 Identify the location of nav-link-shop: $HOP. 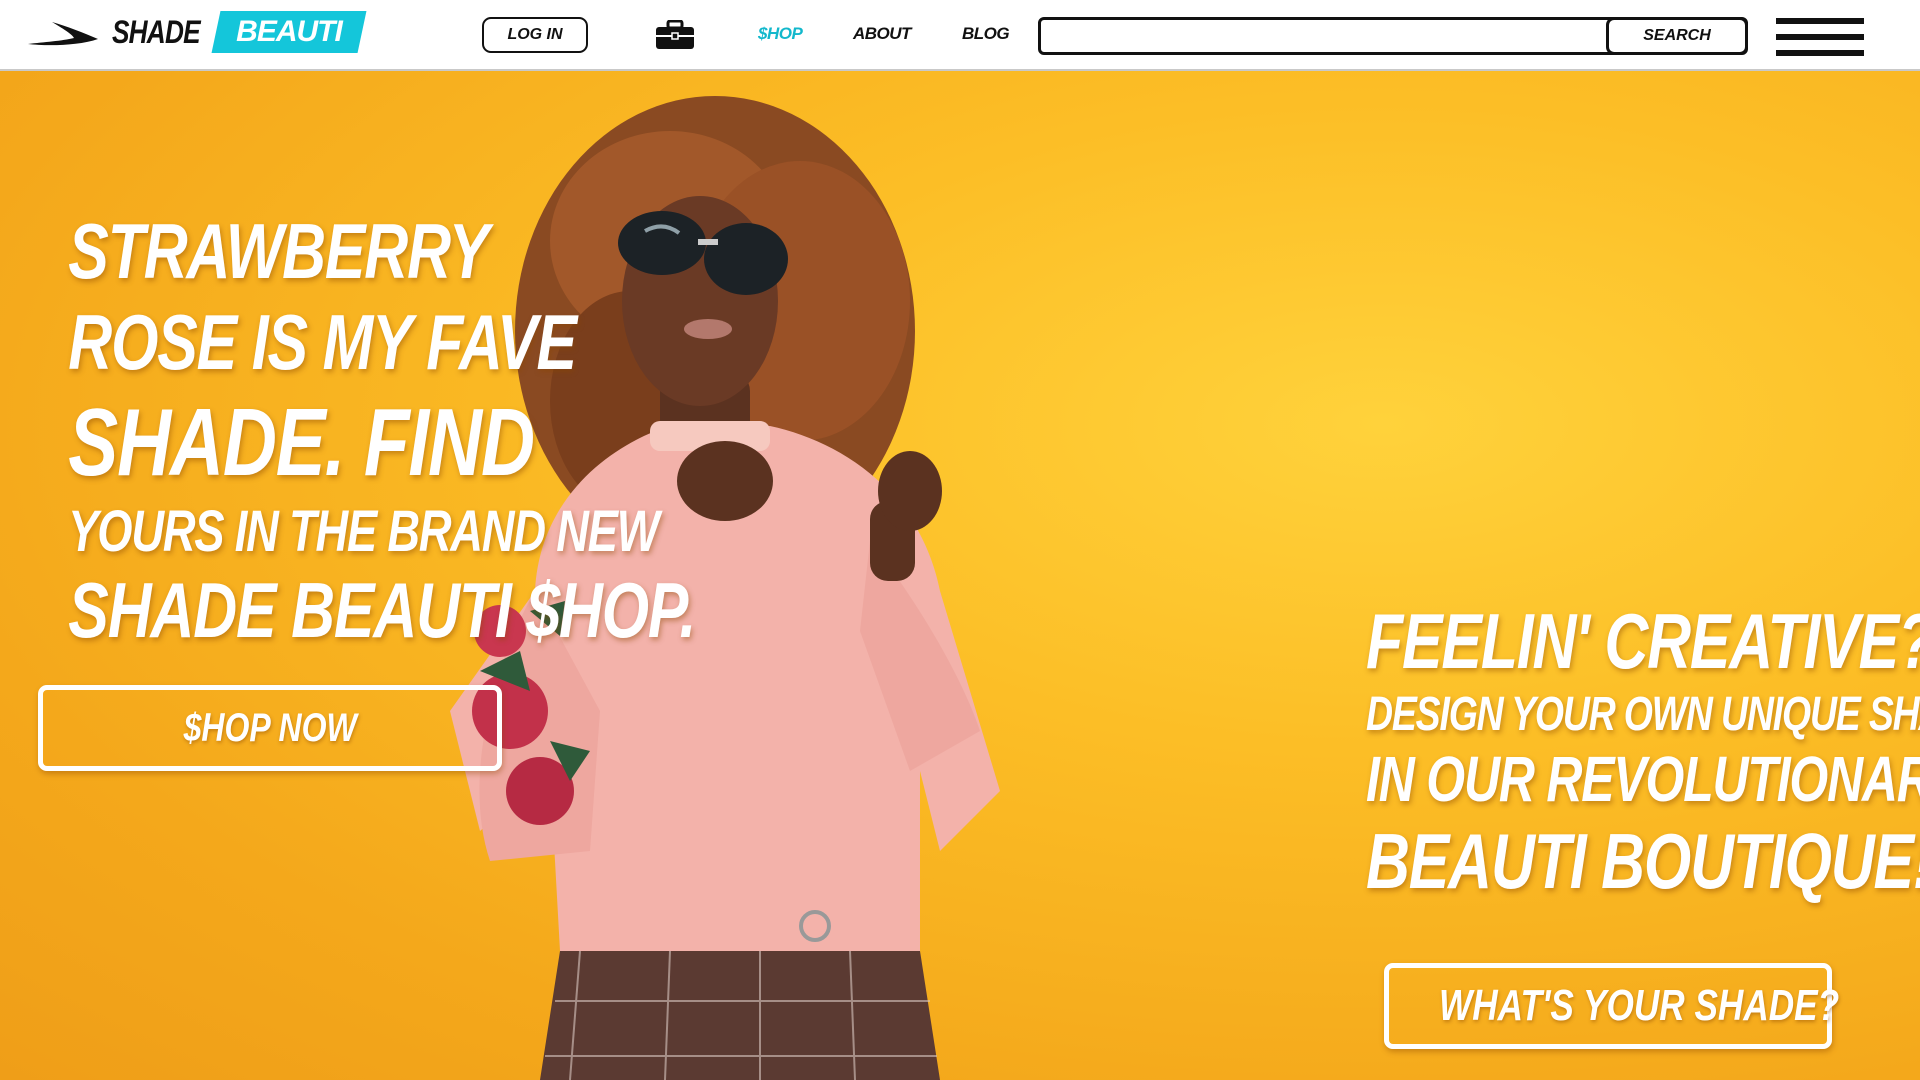
(780, 34).